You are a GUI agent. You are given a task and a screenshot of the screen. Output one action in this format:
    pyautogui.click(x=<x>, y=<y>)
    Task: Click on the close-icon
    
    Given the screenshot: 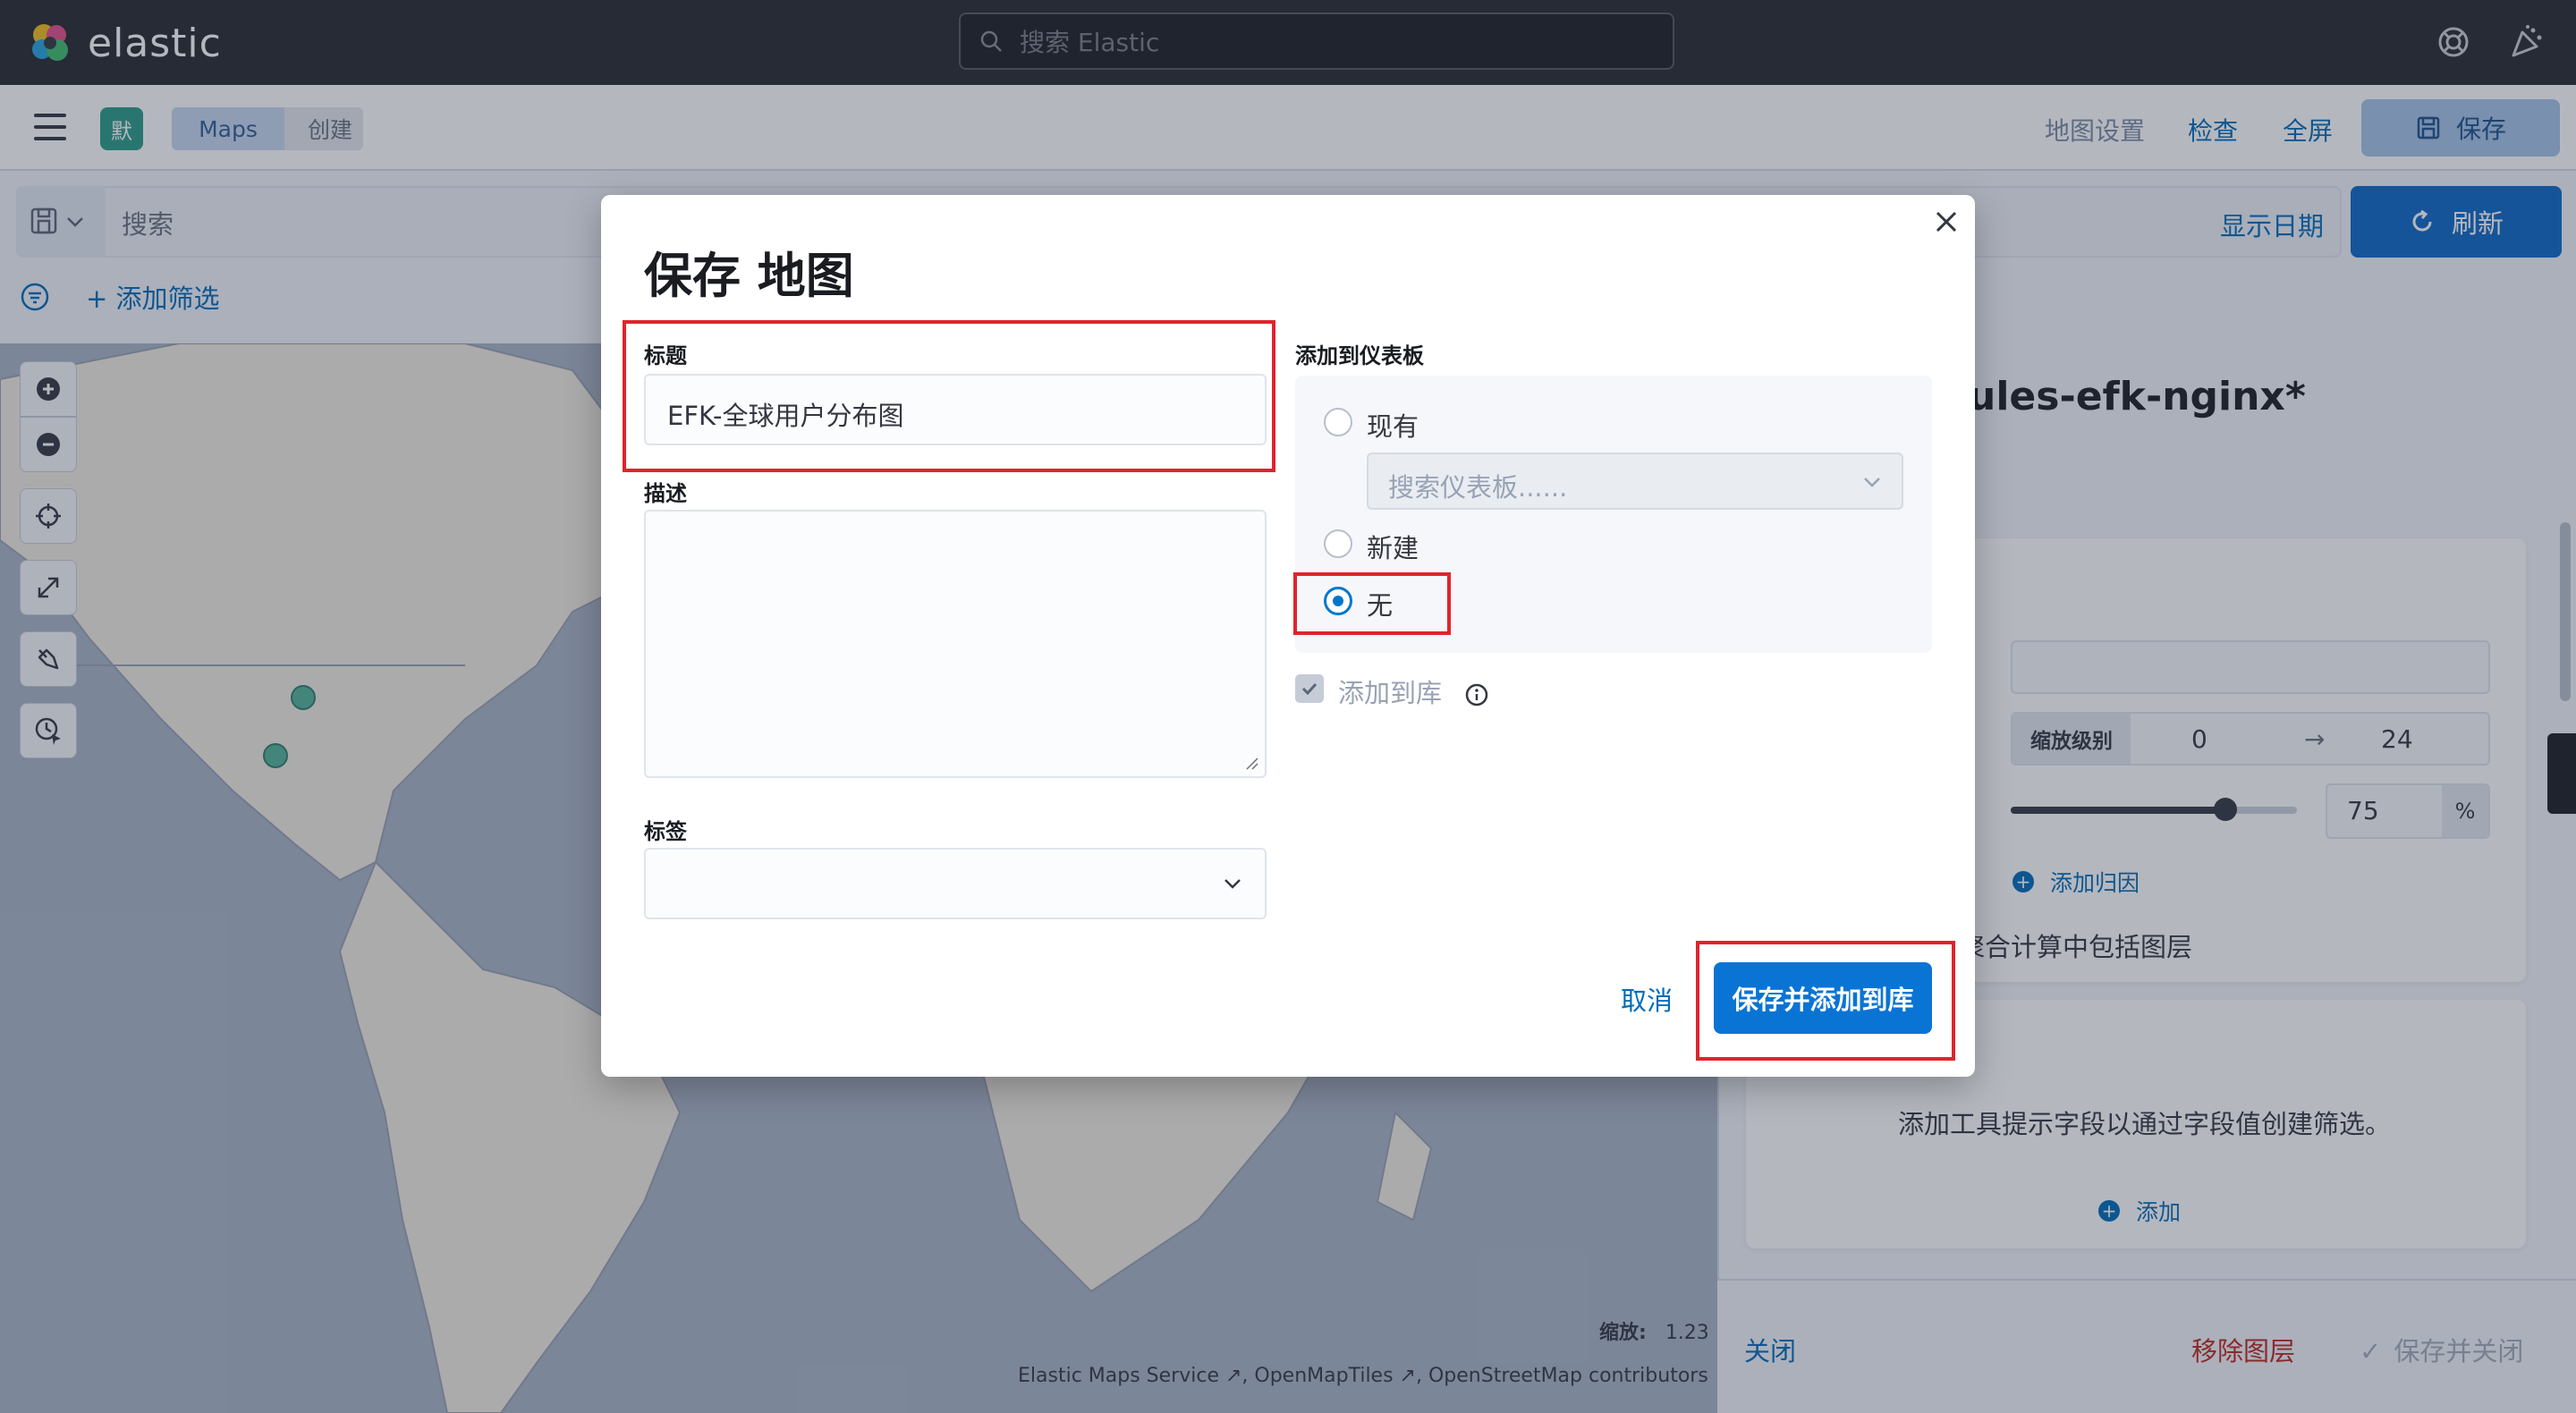 What is the action you would take?
    pyautogui.click(x=1946, y=221)
    